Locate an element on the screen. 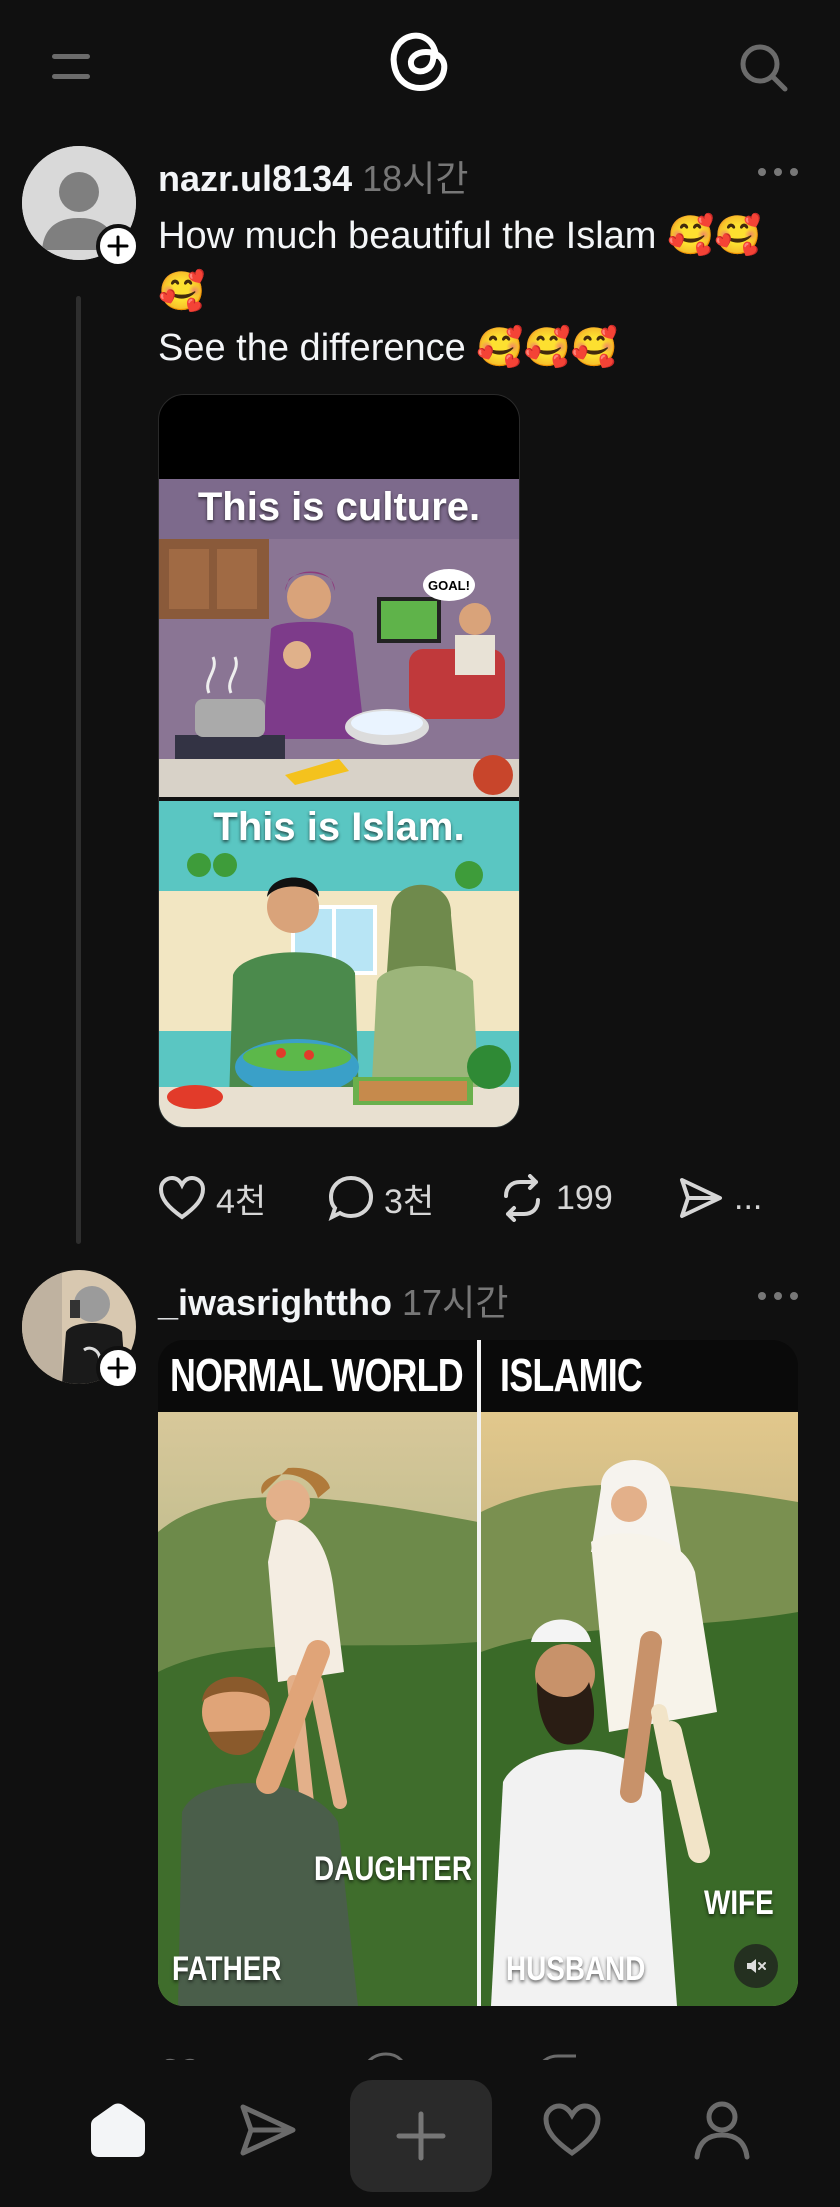 The width and height of the screenshot is (840, 2207). repost-count: 199 is located at coordinates (584, 1197).